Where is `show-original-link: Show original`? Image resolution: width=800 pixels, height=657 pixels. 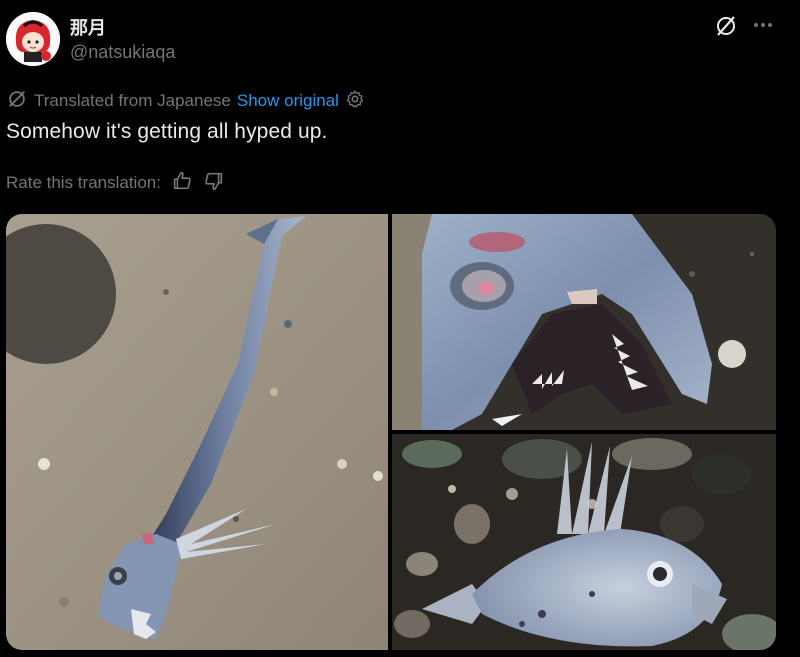 show-original-link: Show original is located at coordinates (288, 101).